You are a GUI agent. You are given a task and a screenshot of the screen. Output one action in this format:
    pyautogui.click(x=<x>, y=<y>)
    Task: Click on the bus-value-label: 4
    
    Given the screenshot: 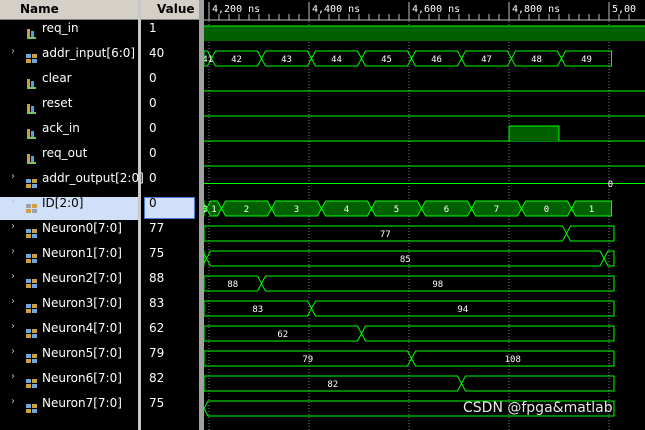 What is the action you would take?
    pyautogui.click(x=346, y=210)
    